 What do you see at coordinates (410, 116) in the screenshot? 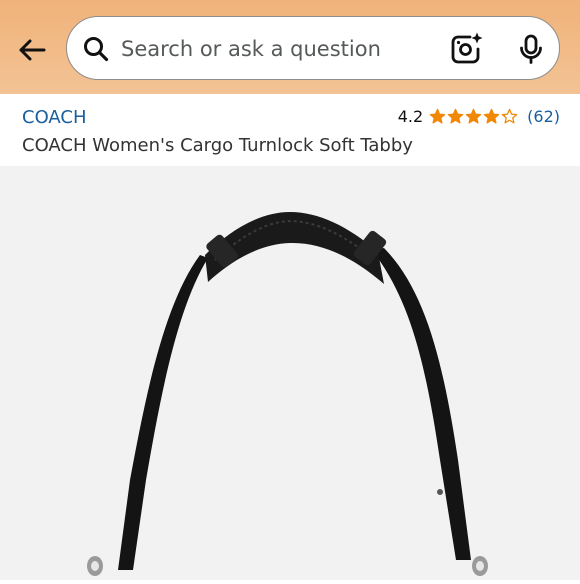
I see `rating-value: 4.2` at bounding box center [410, 116].